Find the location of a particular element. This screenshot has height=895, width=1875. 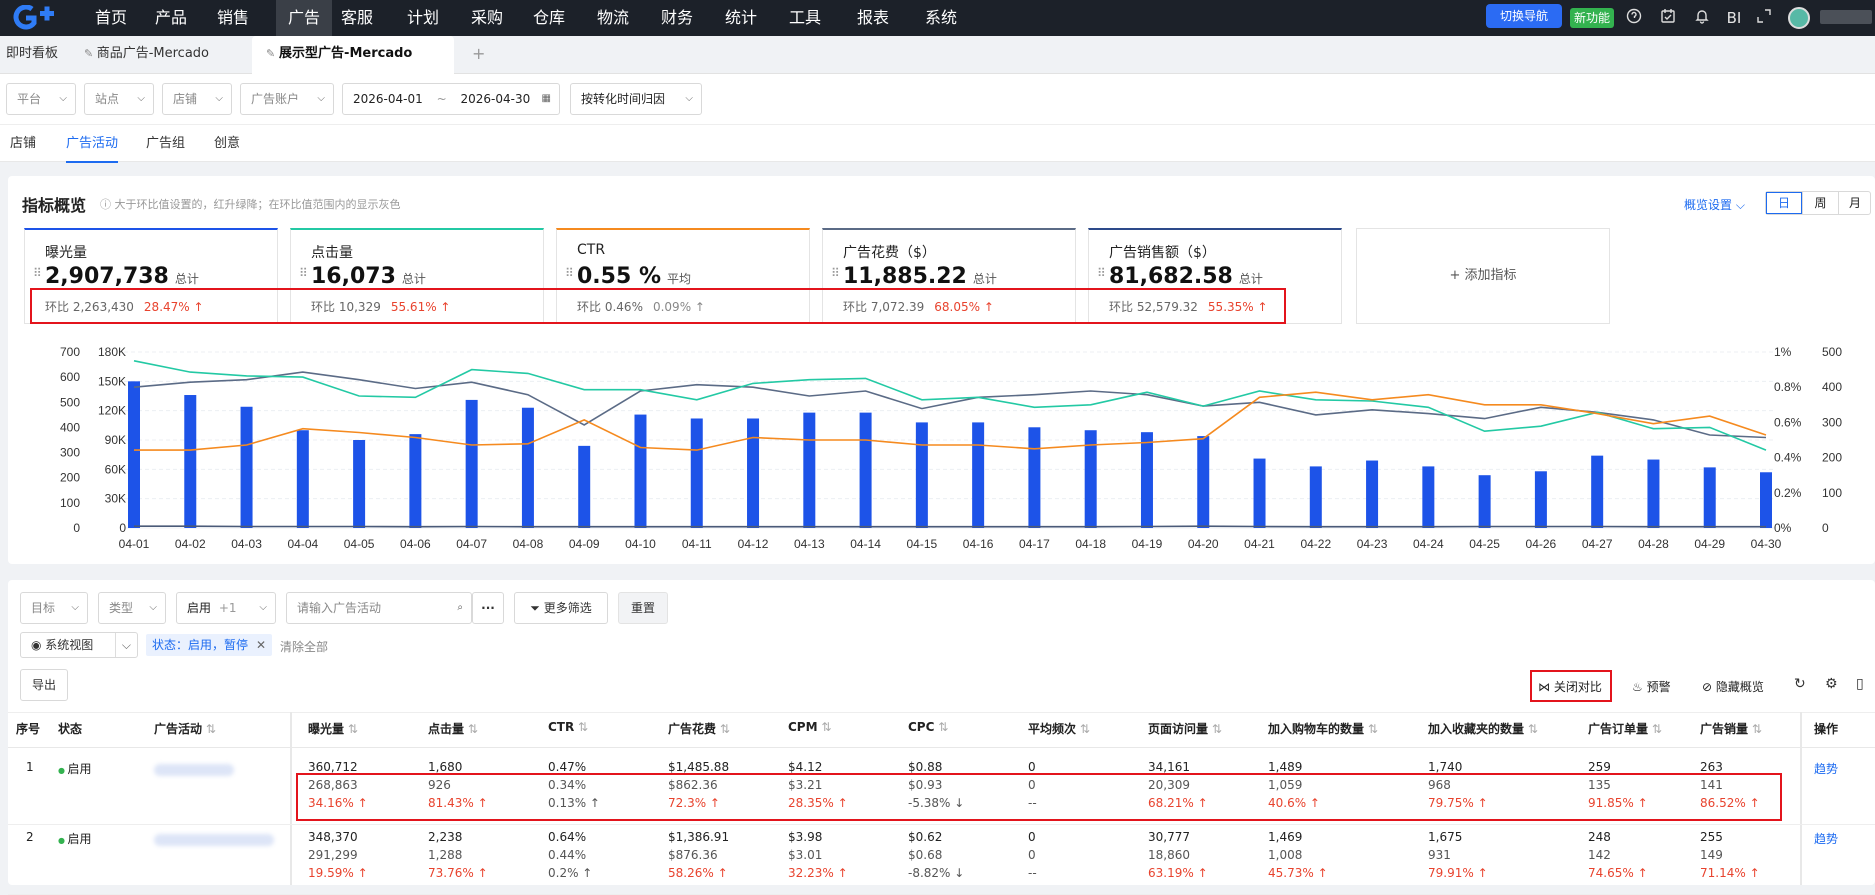

close-icon: ✕ is located at coordinates (261, 645).